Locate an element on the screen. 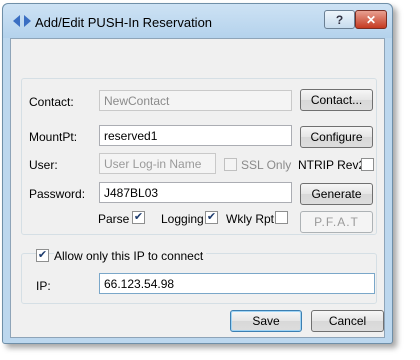 This screenshot has width=420, height=360. cancel-button: Cancel is located at coordinates (347, 321).